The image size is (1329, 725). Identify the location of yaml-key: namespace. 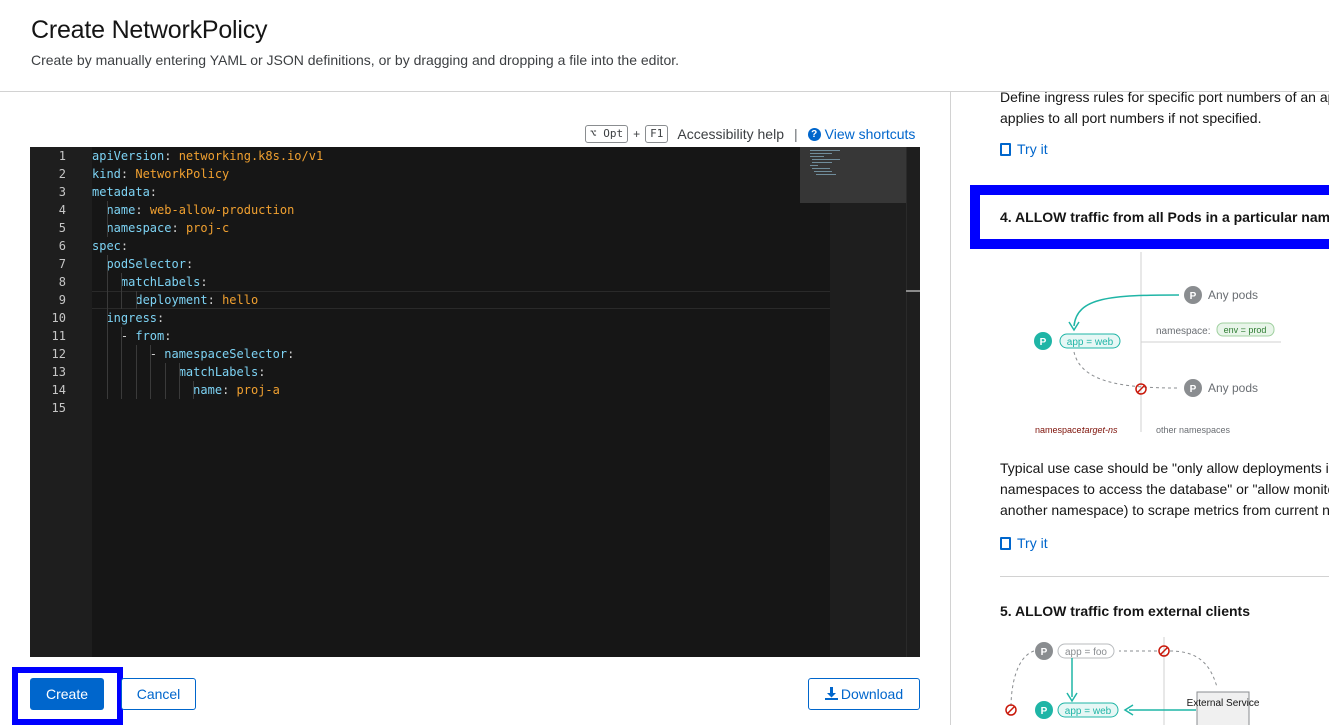
(139, 228).